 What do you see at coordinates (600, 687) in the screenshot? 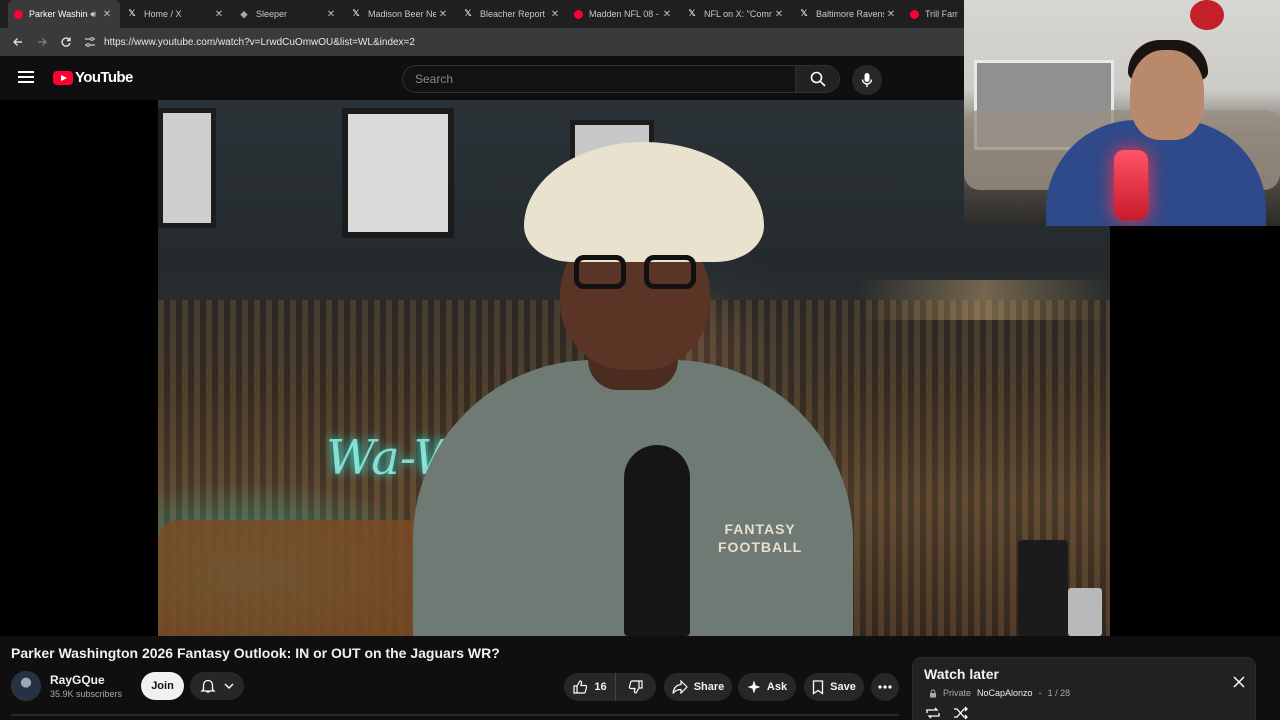
I see `like-count: 16` at bounding box center [600, 687].